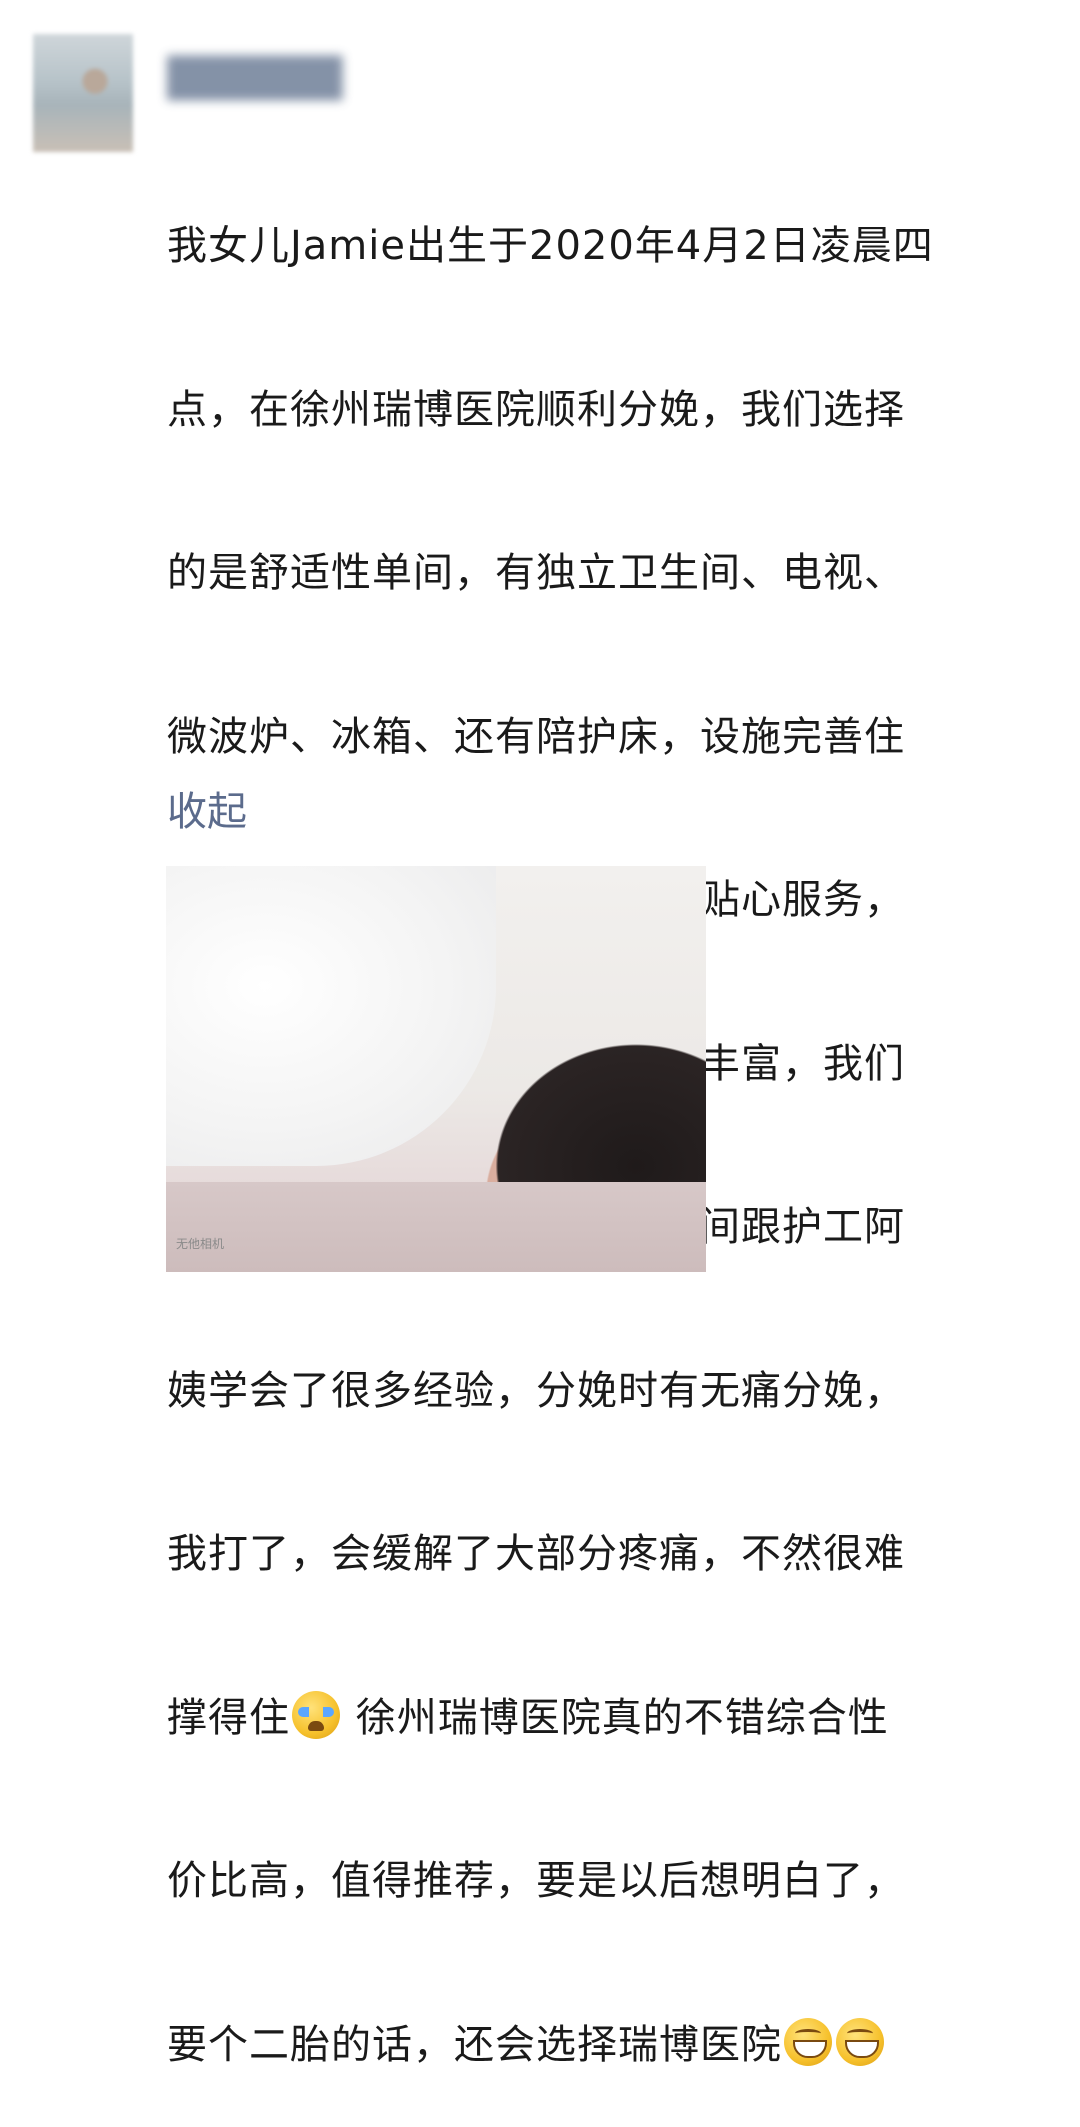  What do you see at coordinates (536, 573) in the screenshot?
I see `post-line: 的是舒适性单间，有独立卫生间、电视、` at bounding box center [536, 573].